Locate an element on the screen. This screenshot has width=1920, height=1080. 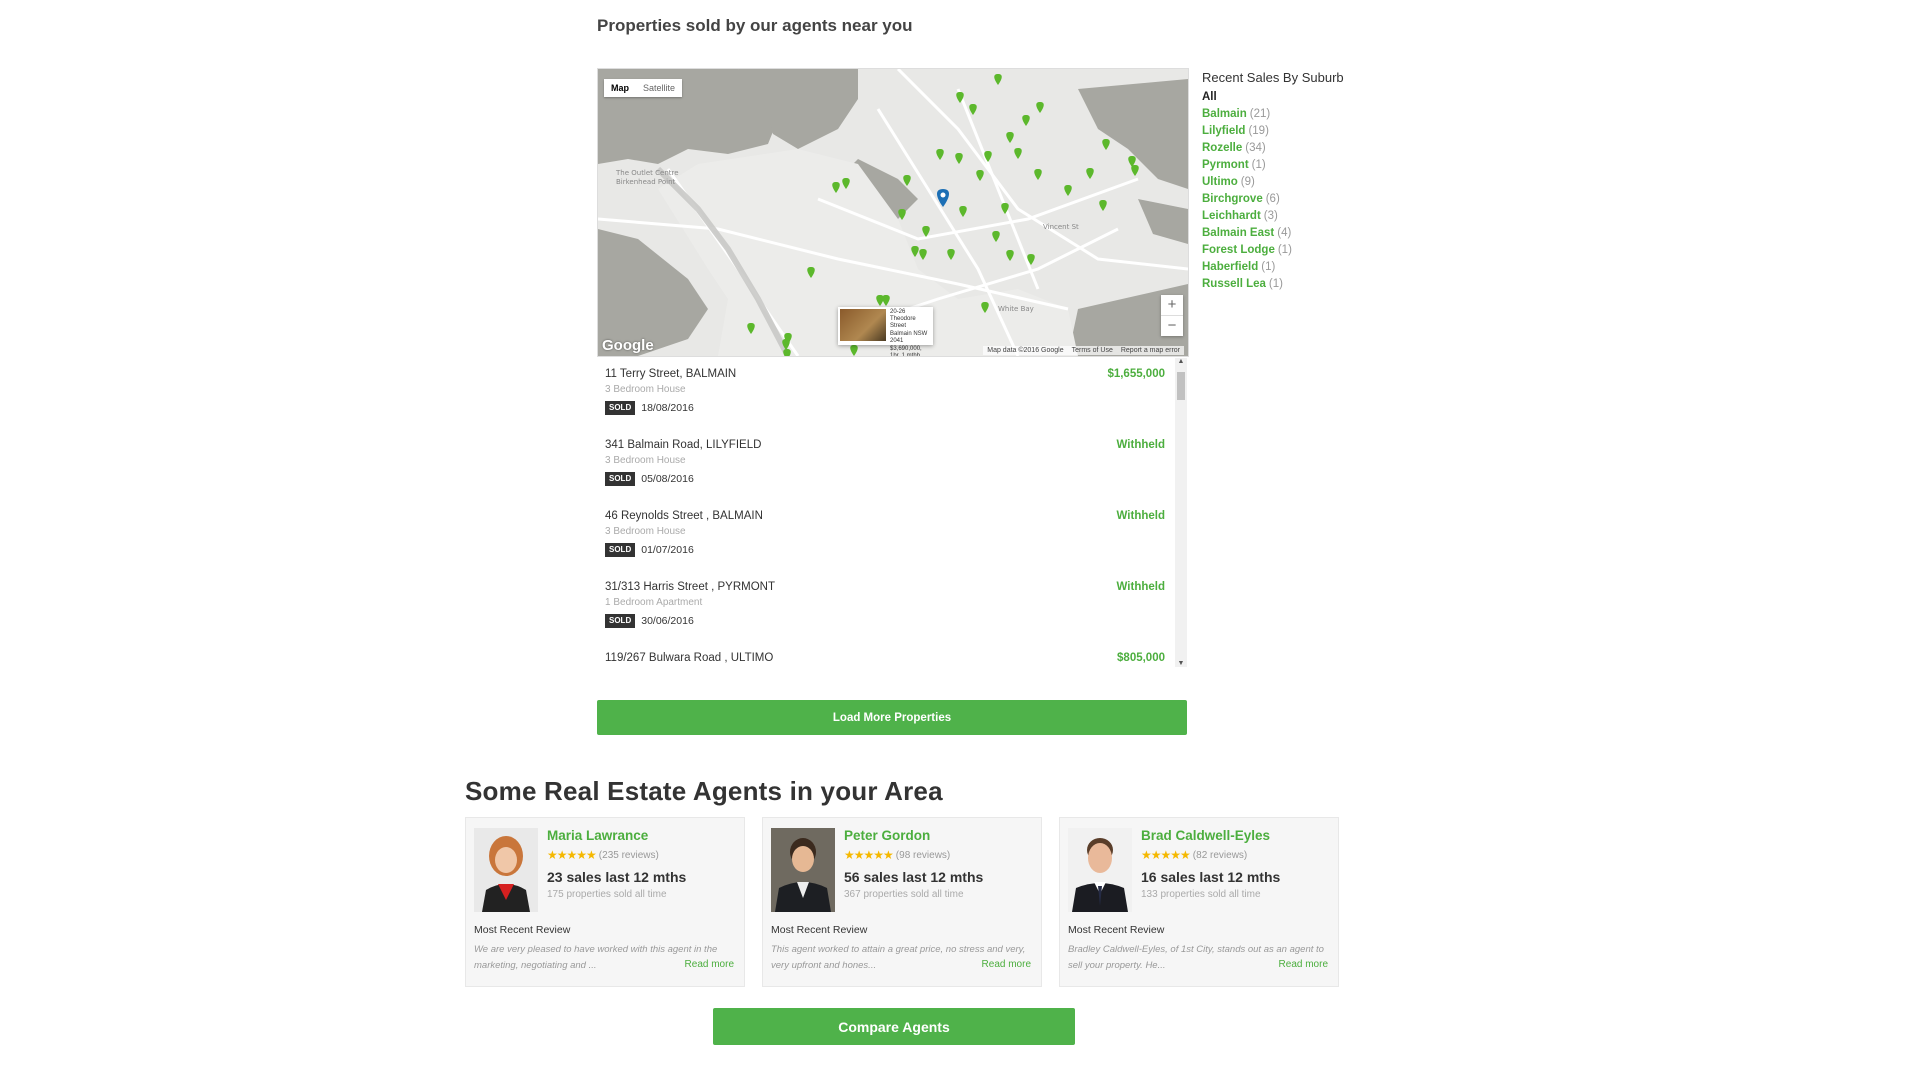
suburb-filter-item: Forest Lodge (1) is located at coordinates (1302, 250).